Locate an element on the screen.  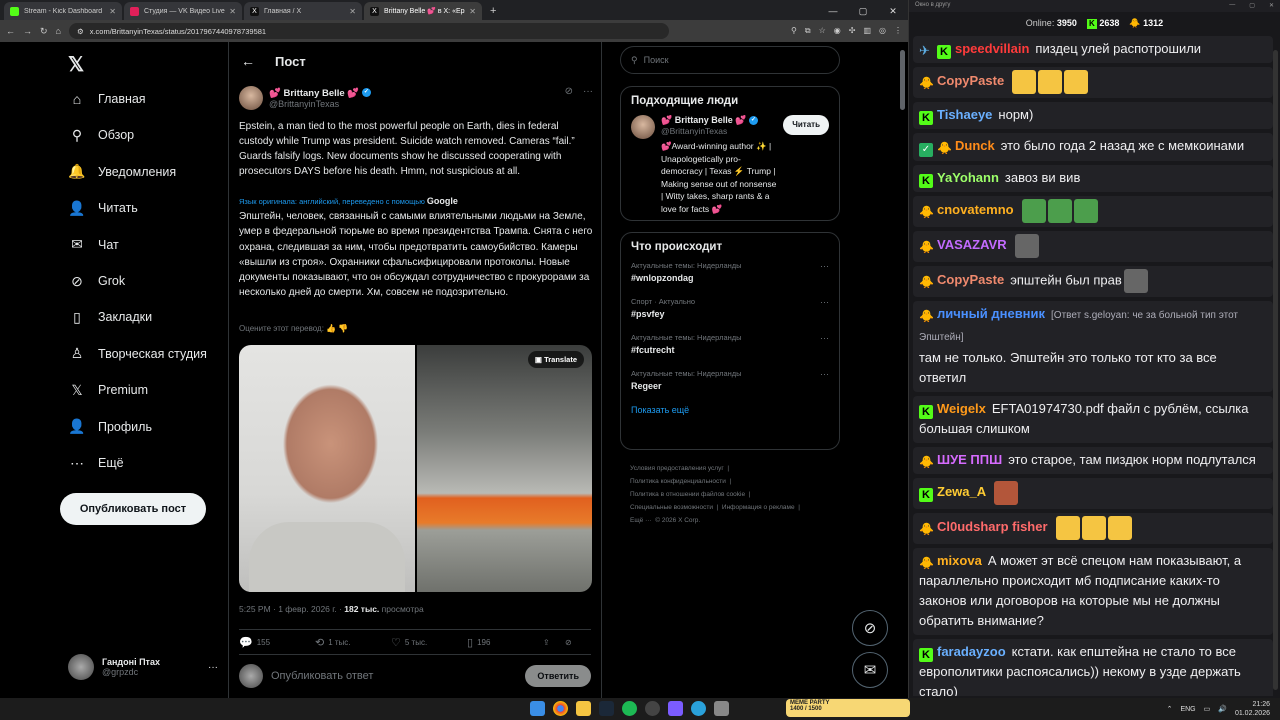
install-icon: ⧉ is located at coordinates (808, 31).